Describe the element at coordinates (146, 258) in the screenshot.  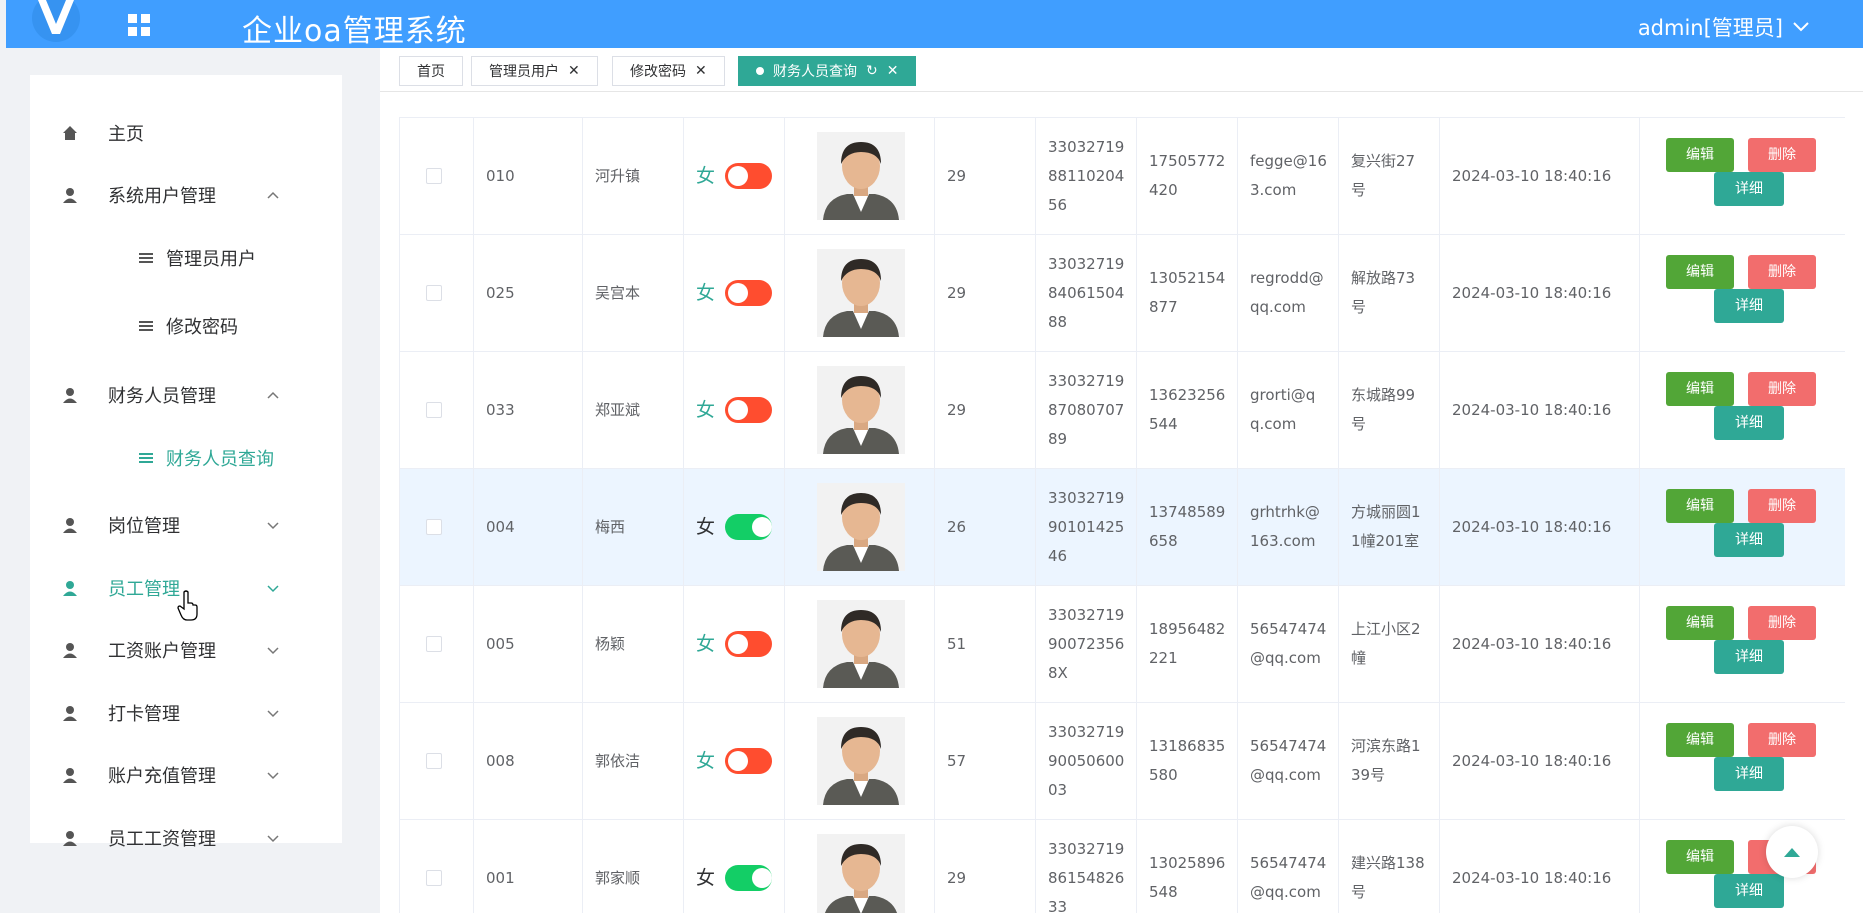
I see `list-icon` at that location.